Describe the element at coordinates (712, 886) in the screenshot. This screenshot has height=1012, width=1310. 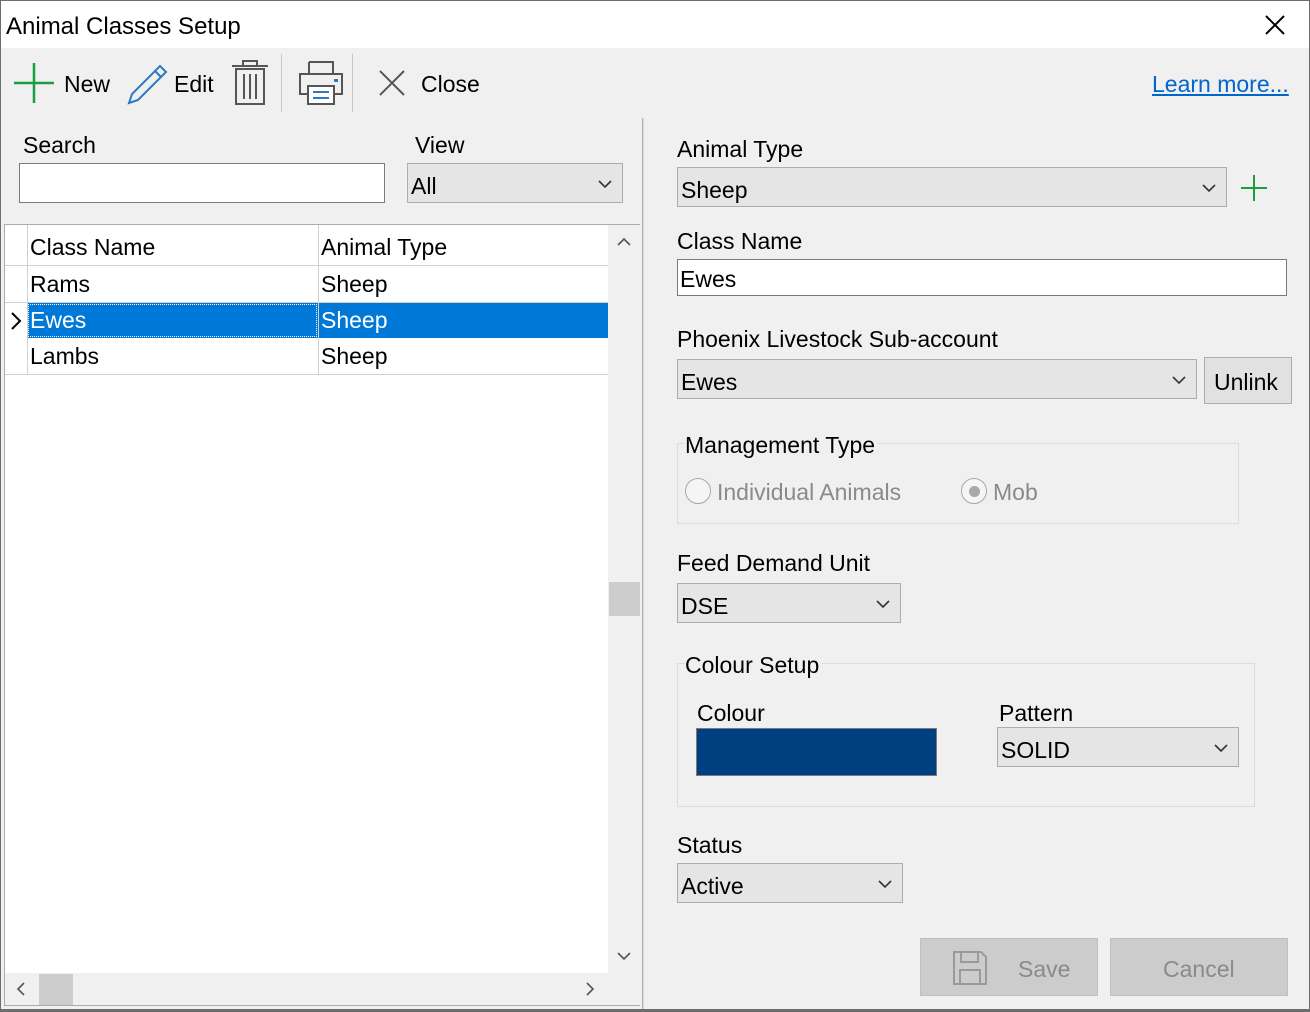
I see `status-value: Active` at that location.